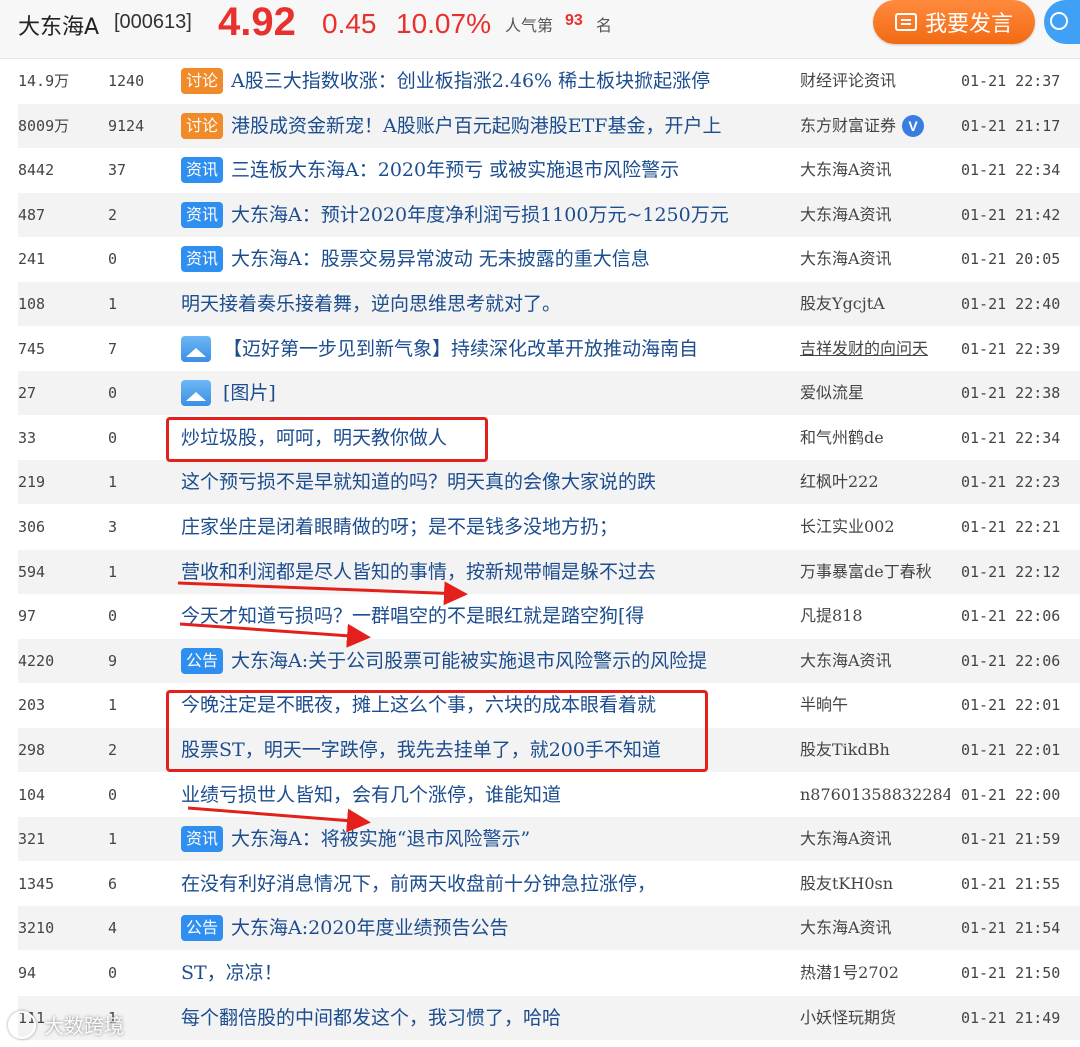 The height and width of the screenshot is (1047, 1080). What do you see at coordinates (842, 437) in the screenshot?
I see `post-author-name: 和气州鹤de` at bounding box center [842, 437].